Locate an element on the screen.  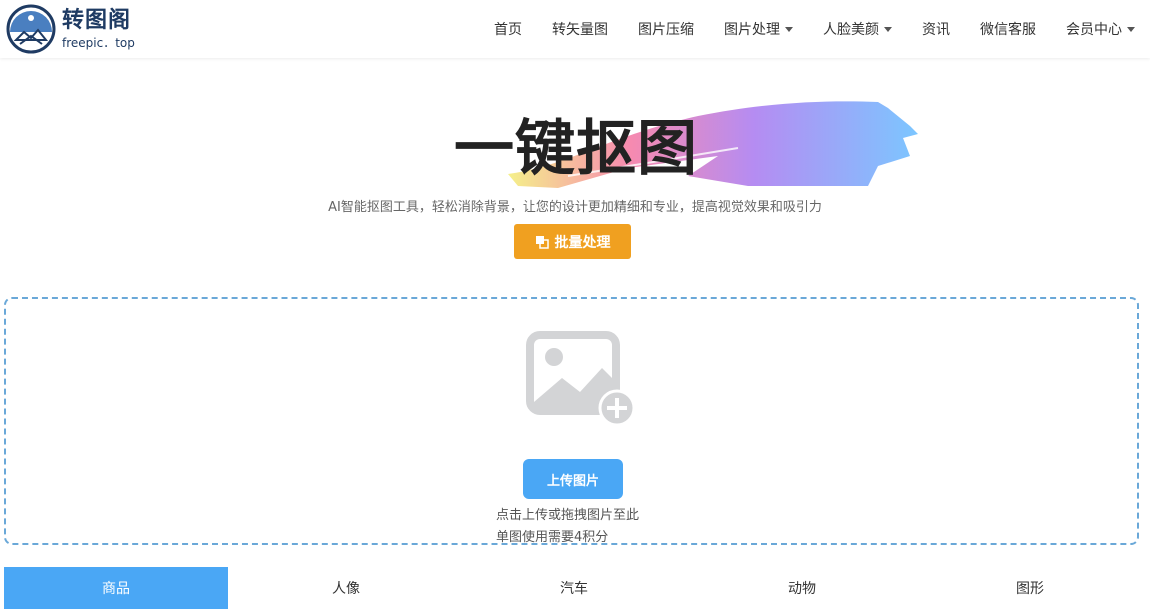
nav-wechat-service-label: 微信客服 is located at coordinates (1008, 30).